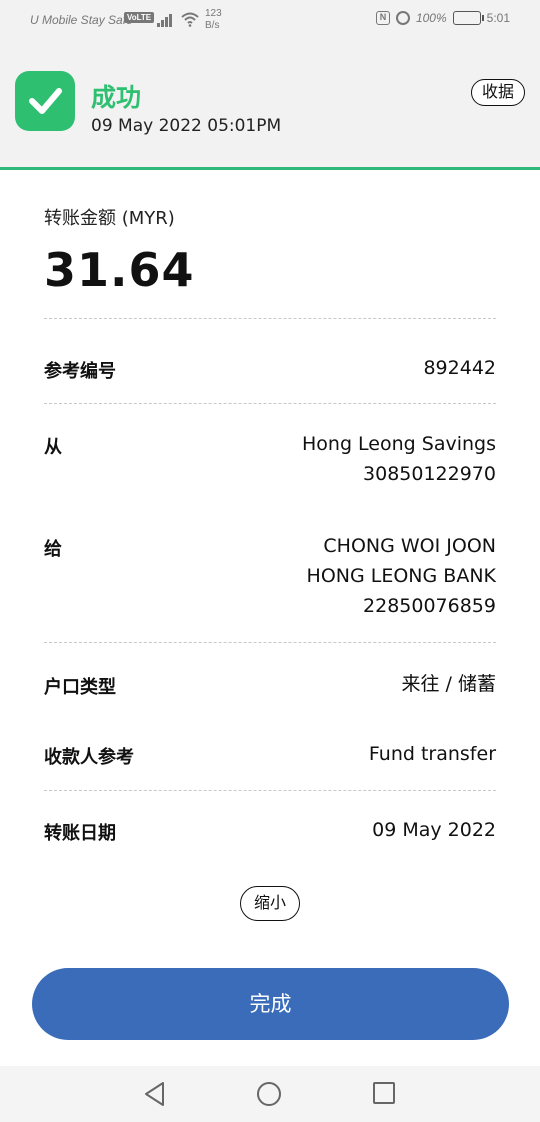  I want to click on back-icon, so click(155, 1096).